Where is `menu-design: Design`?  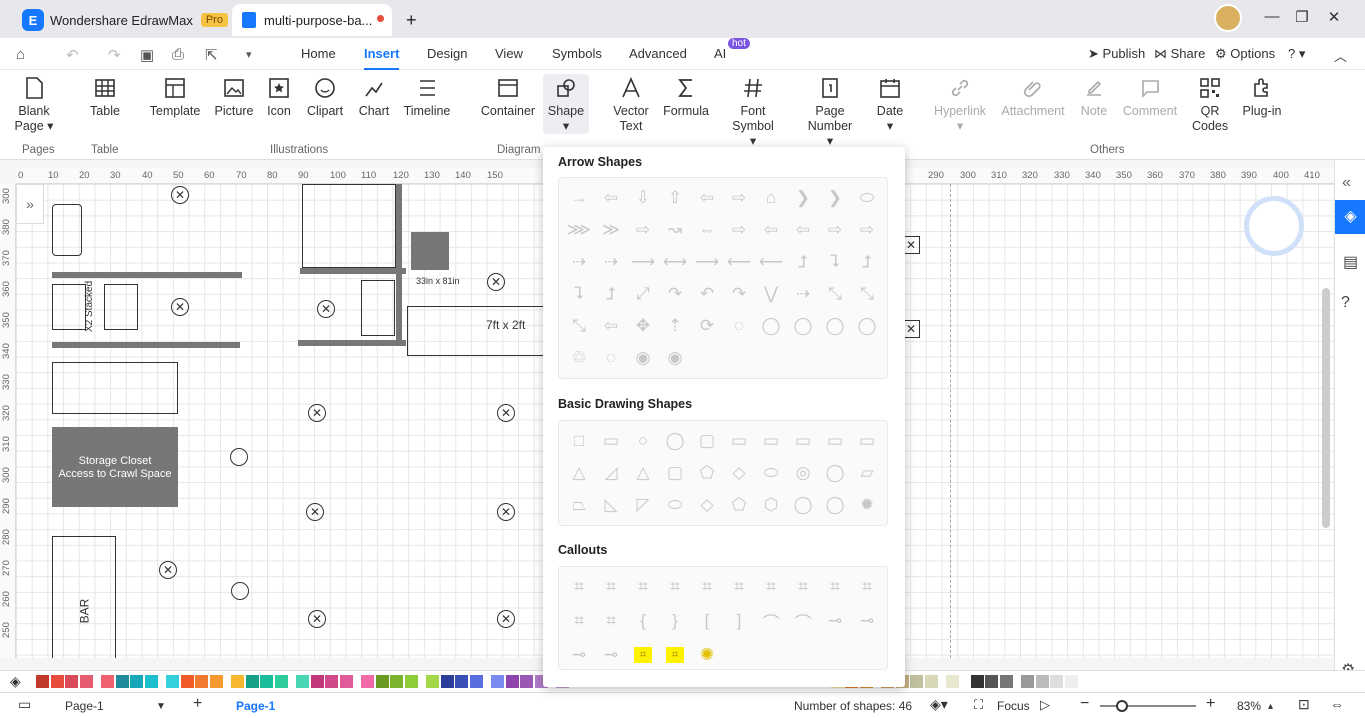 menu-design: Design is located at coordinates (447, 53).